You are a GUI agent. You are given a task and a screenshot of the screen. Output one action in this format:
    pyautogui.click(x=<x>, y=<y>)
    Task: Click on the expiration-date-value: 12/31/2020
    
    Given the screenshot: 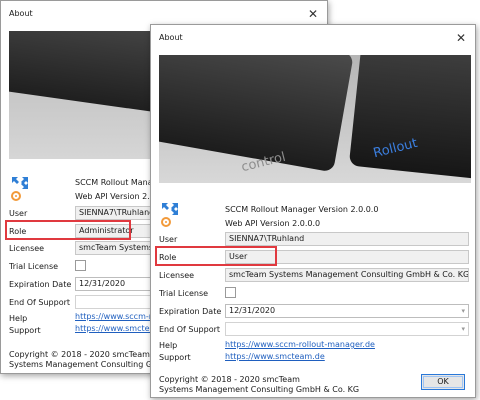 What is the action you would take?
    pyautogui.click(x=252, y=310)
    